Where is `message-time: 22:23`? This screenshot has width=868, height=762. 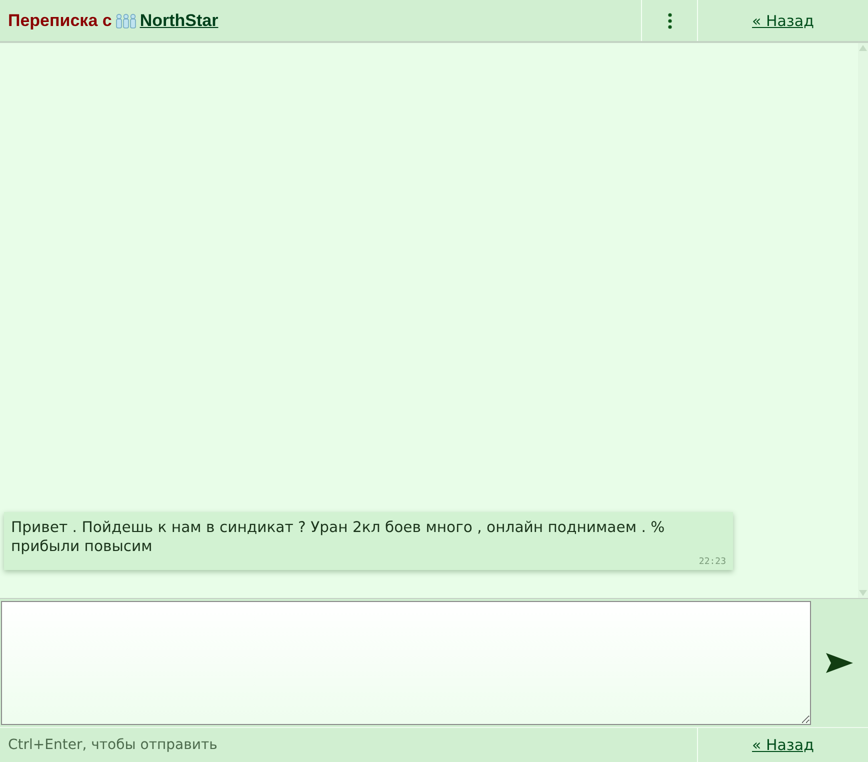
message-time: 22:23 is located at coordinates (712, 562).